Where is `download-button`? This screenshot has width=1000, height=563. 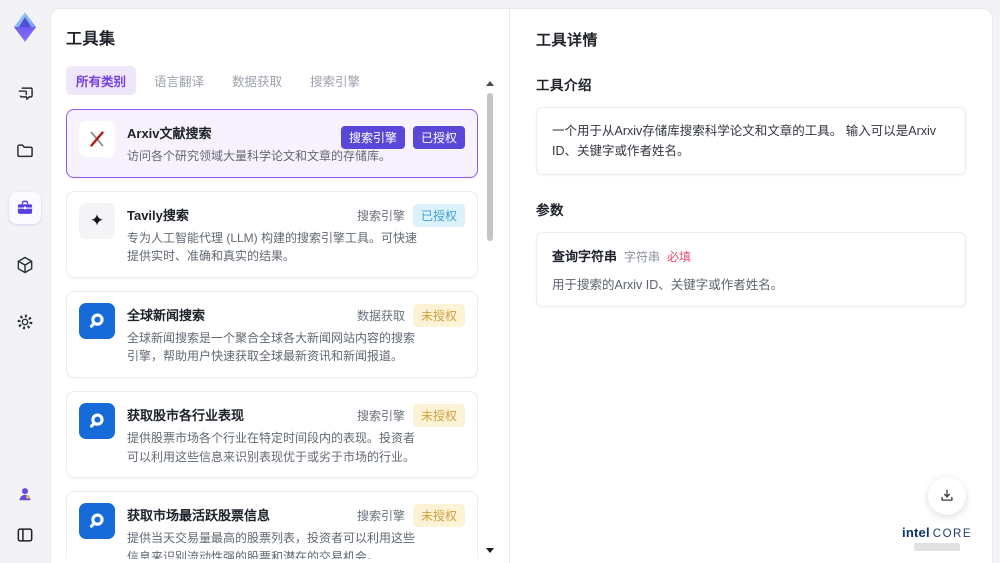
download-button is located at coordinates (947, 496).